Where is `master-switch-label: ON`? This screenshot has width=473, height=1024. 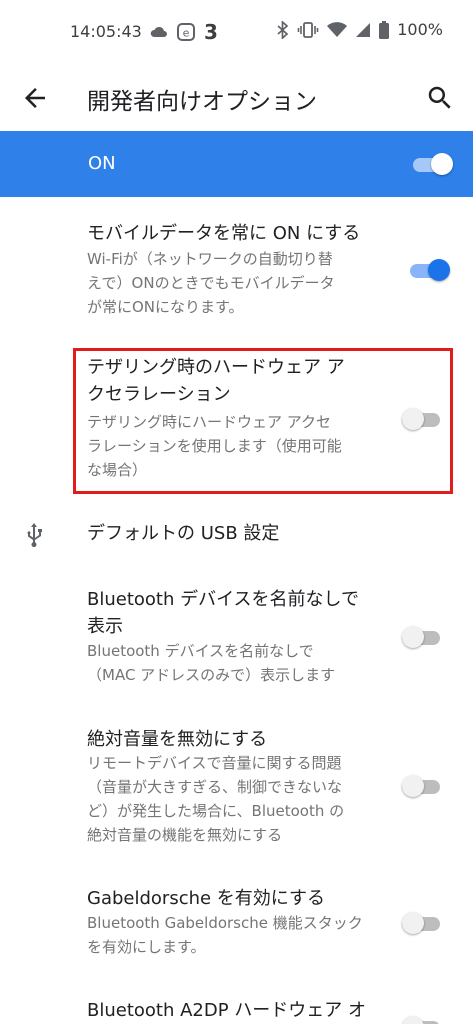
master-switch-label: ON is located at coordinates (102, 163).